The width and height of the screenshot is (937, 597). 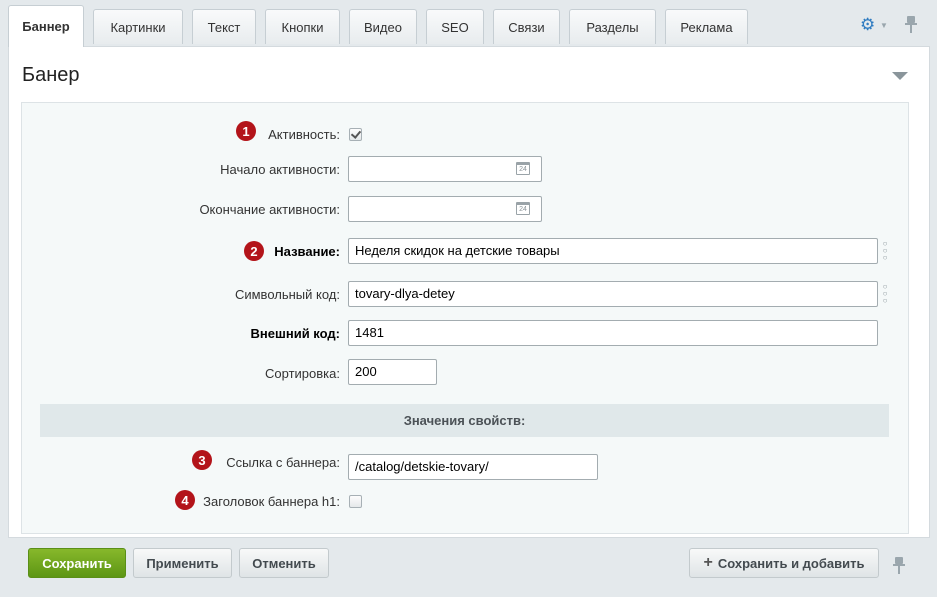 What do you see at coordinates (304, 134) in the screenshot?
I see `active-label: Активность:` at bounding box center [304, 134].